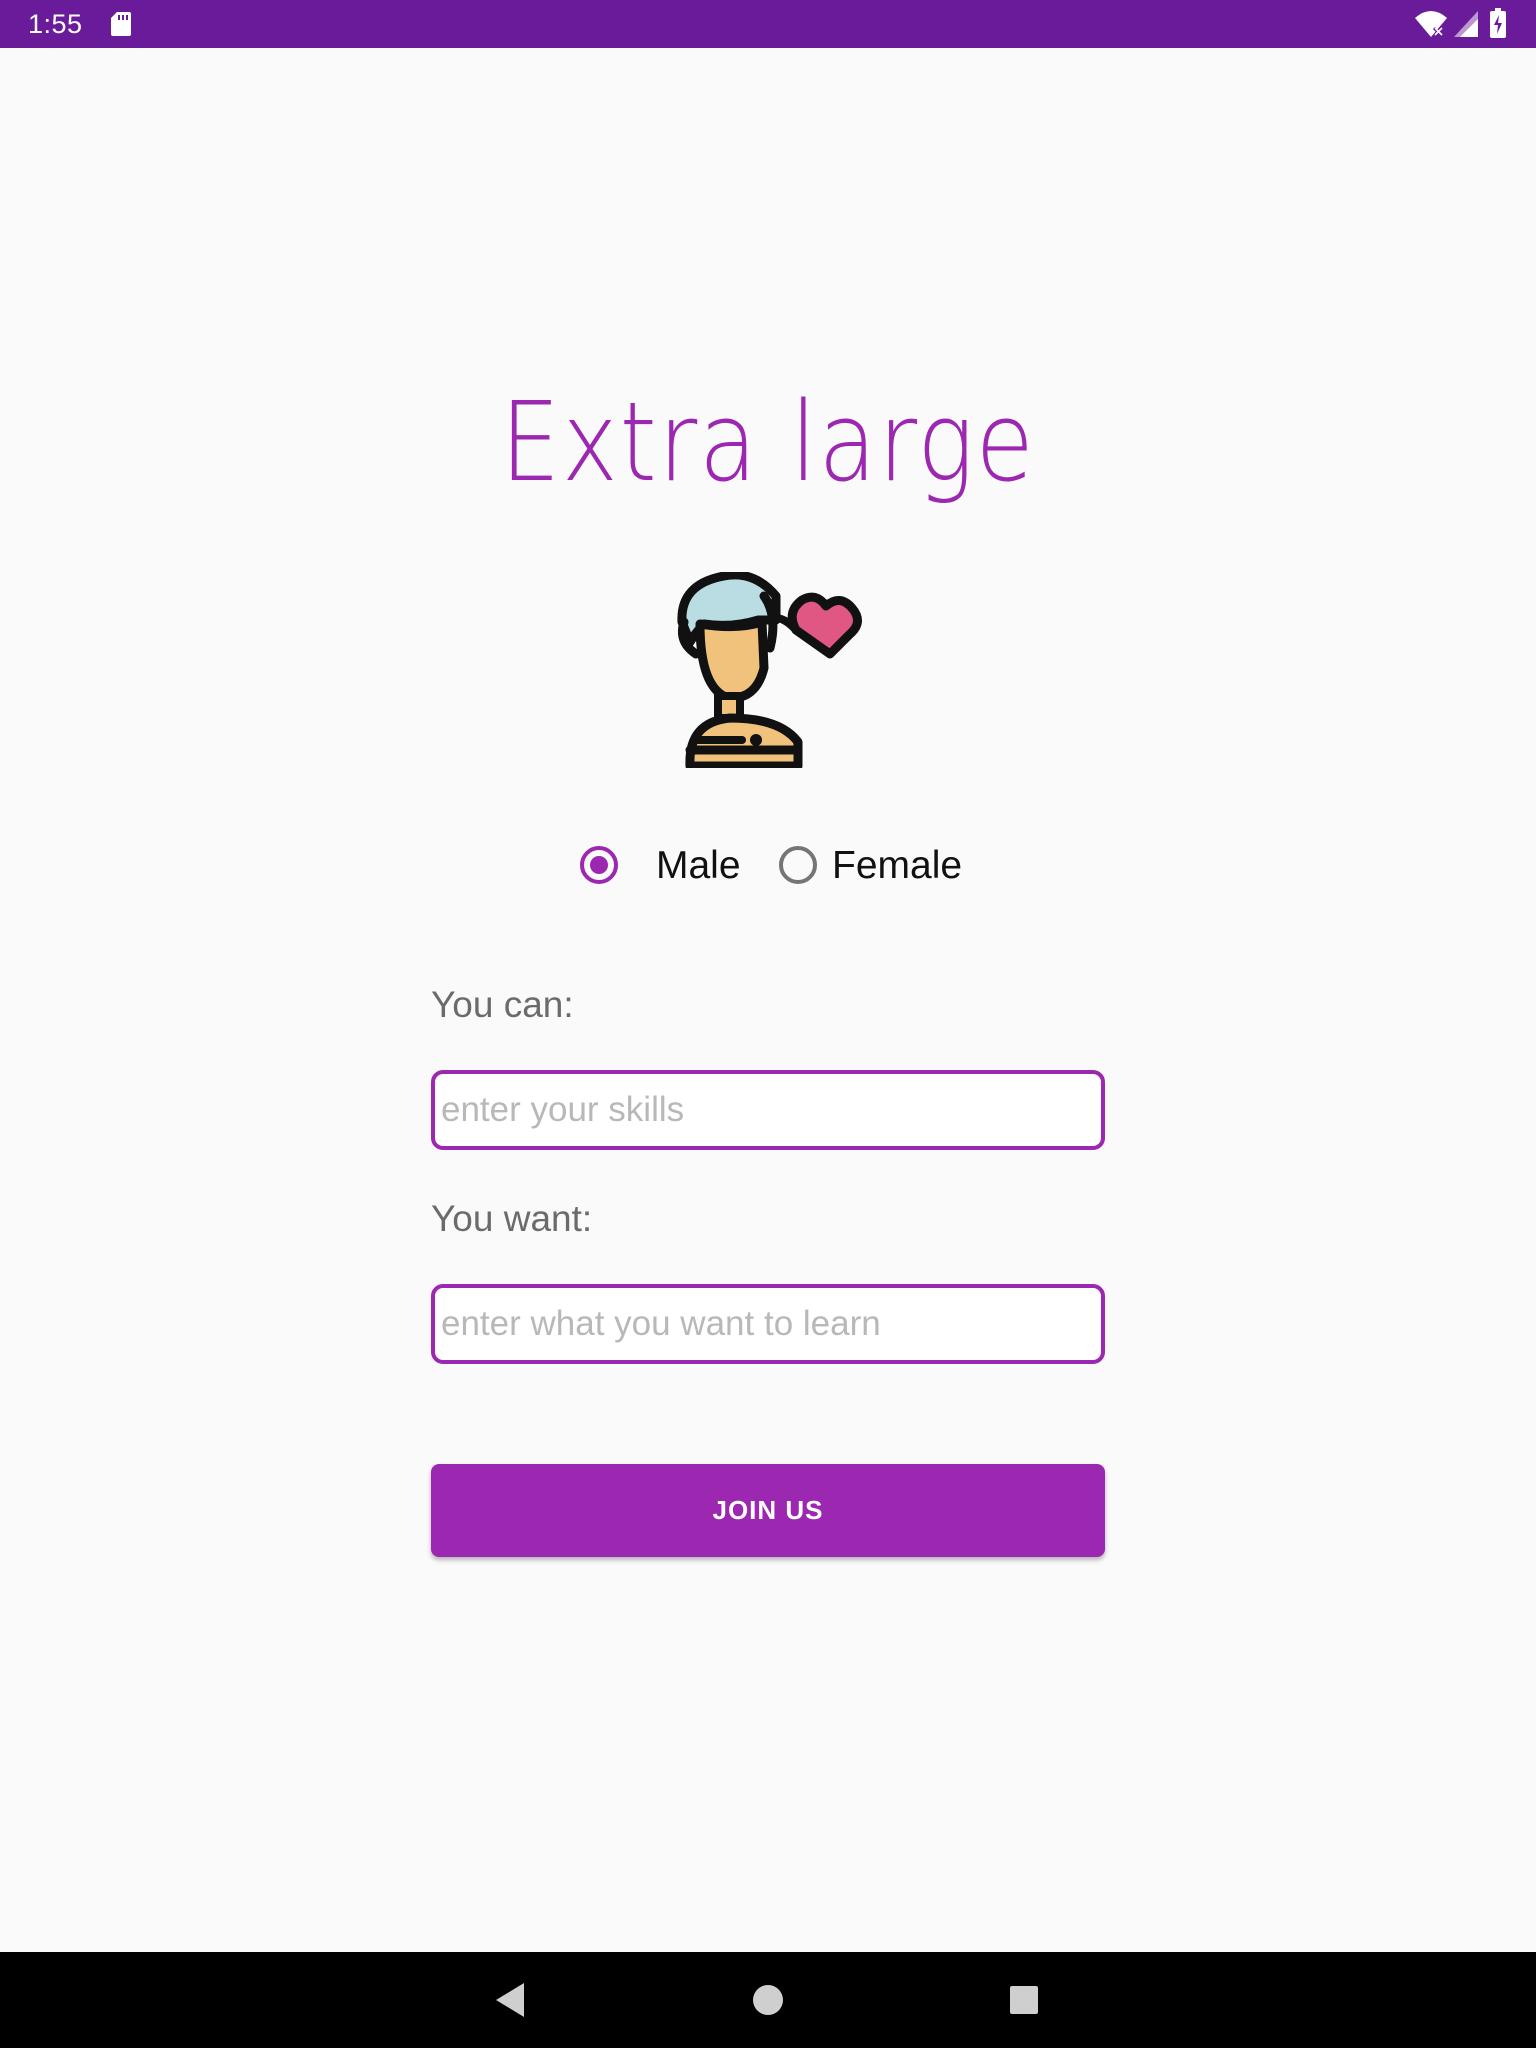 The image size is (1536, 2048). I want to click on female-label: Female, so click(897, 866).